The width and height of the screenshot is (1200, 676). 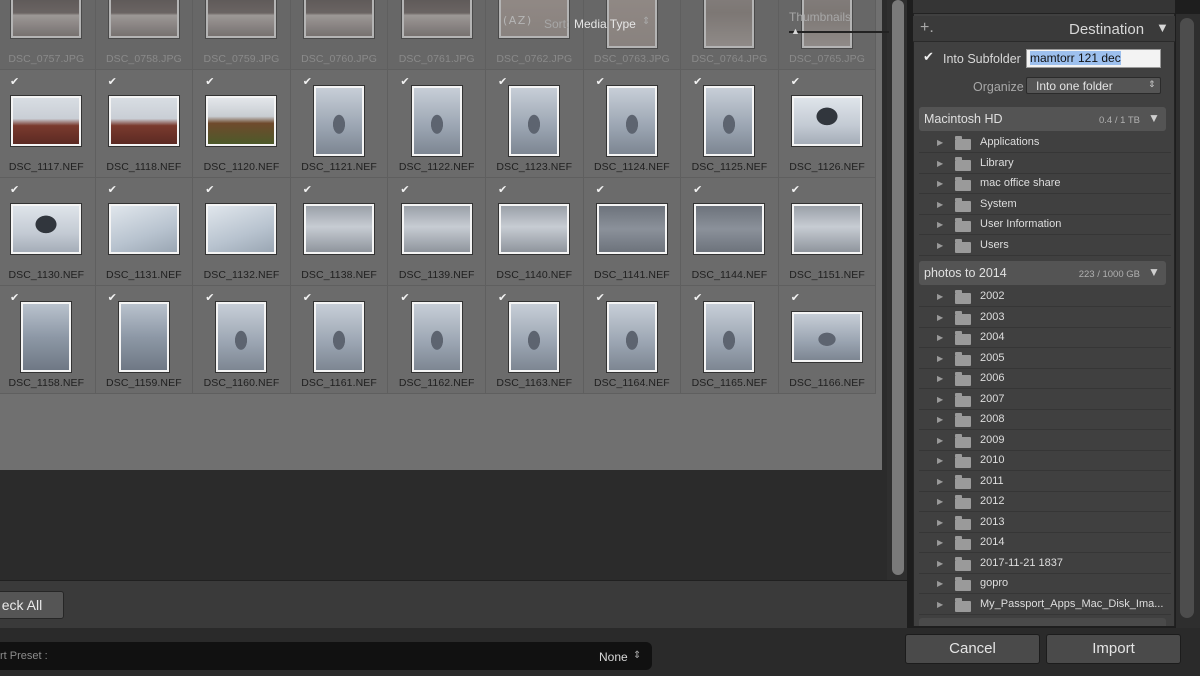 What do you see at coordinates (326, 656) in the screenshot?
I see `import-preset-bar` at bounding box center [326, 656].